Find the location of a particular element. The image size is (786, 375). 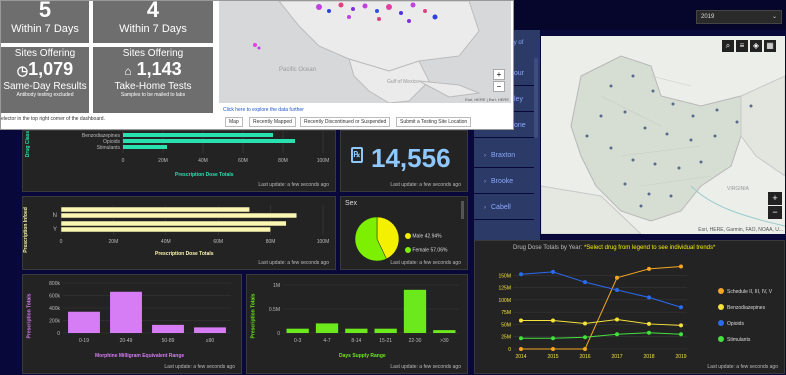

map-list-icon: ≡ is located at coordinates (742, 46).